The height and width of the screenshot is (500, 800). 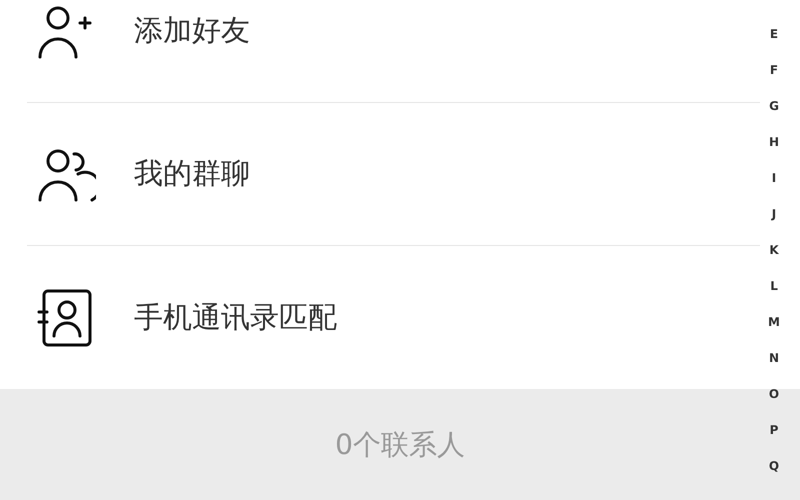 I want to click on index-letter: F, so click(x=774, y=76).